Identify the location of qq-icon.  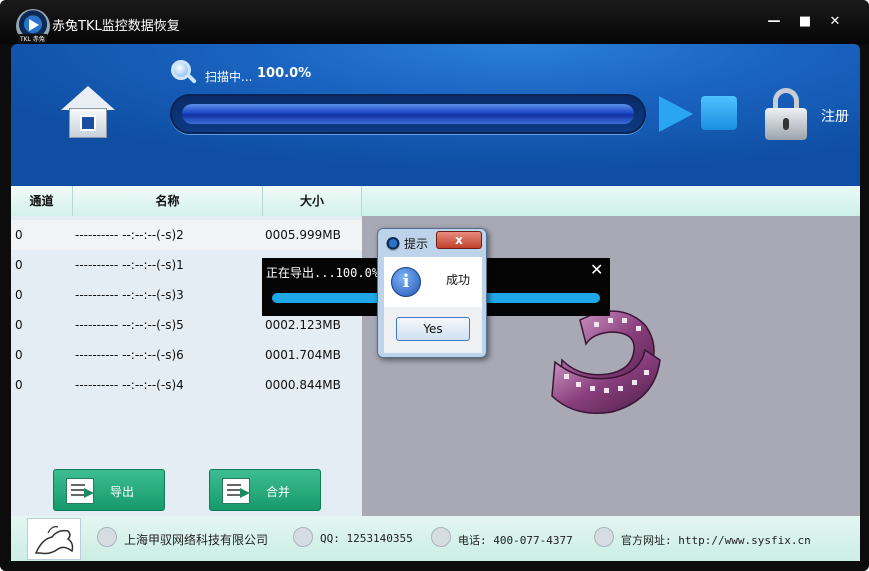
(303, 537).